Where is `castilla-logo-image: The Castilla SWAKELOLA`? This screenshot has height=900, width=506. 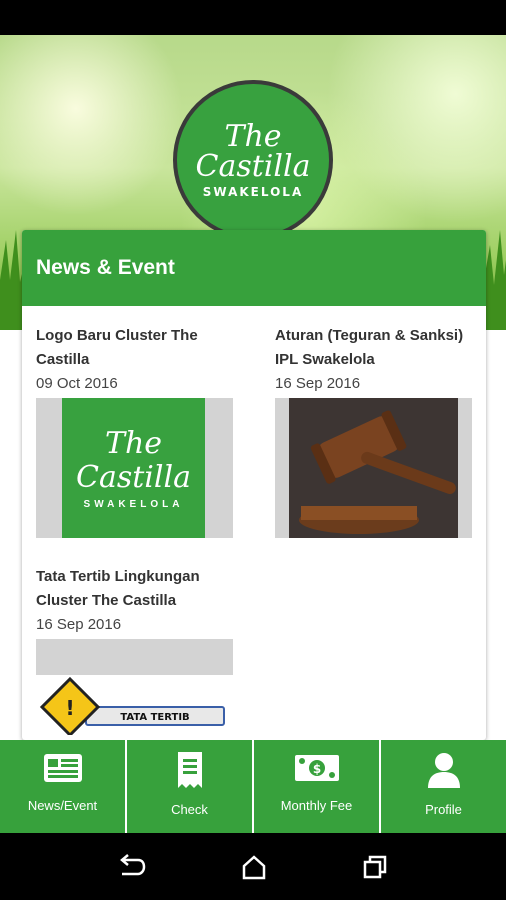
castilla-logo-image: The Castilla SWAKELOLA is located at coordinates (133, 468).